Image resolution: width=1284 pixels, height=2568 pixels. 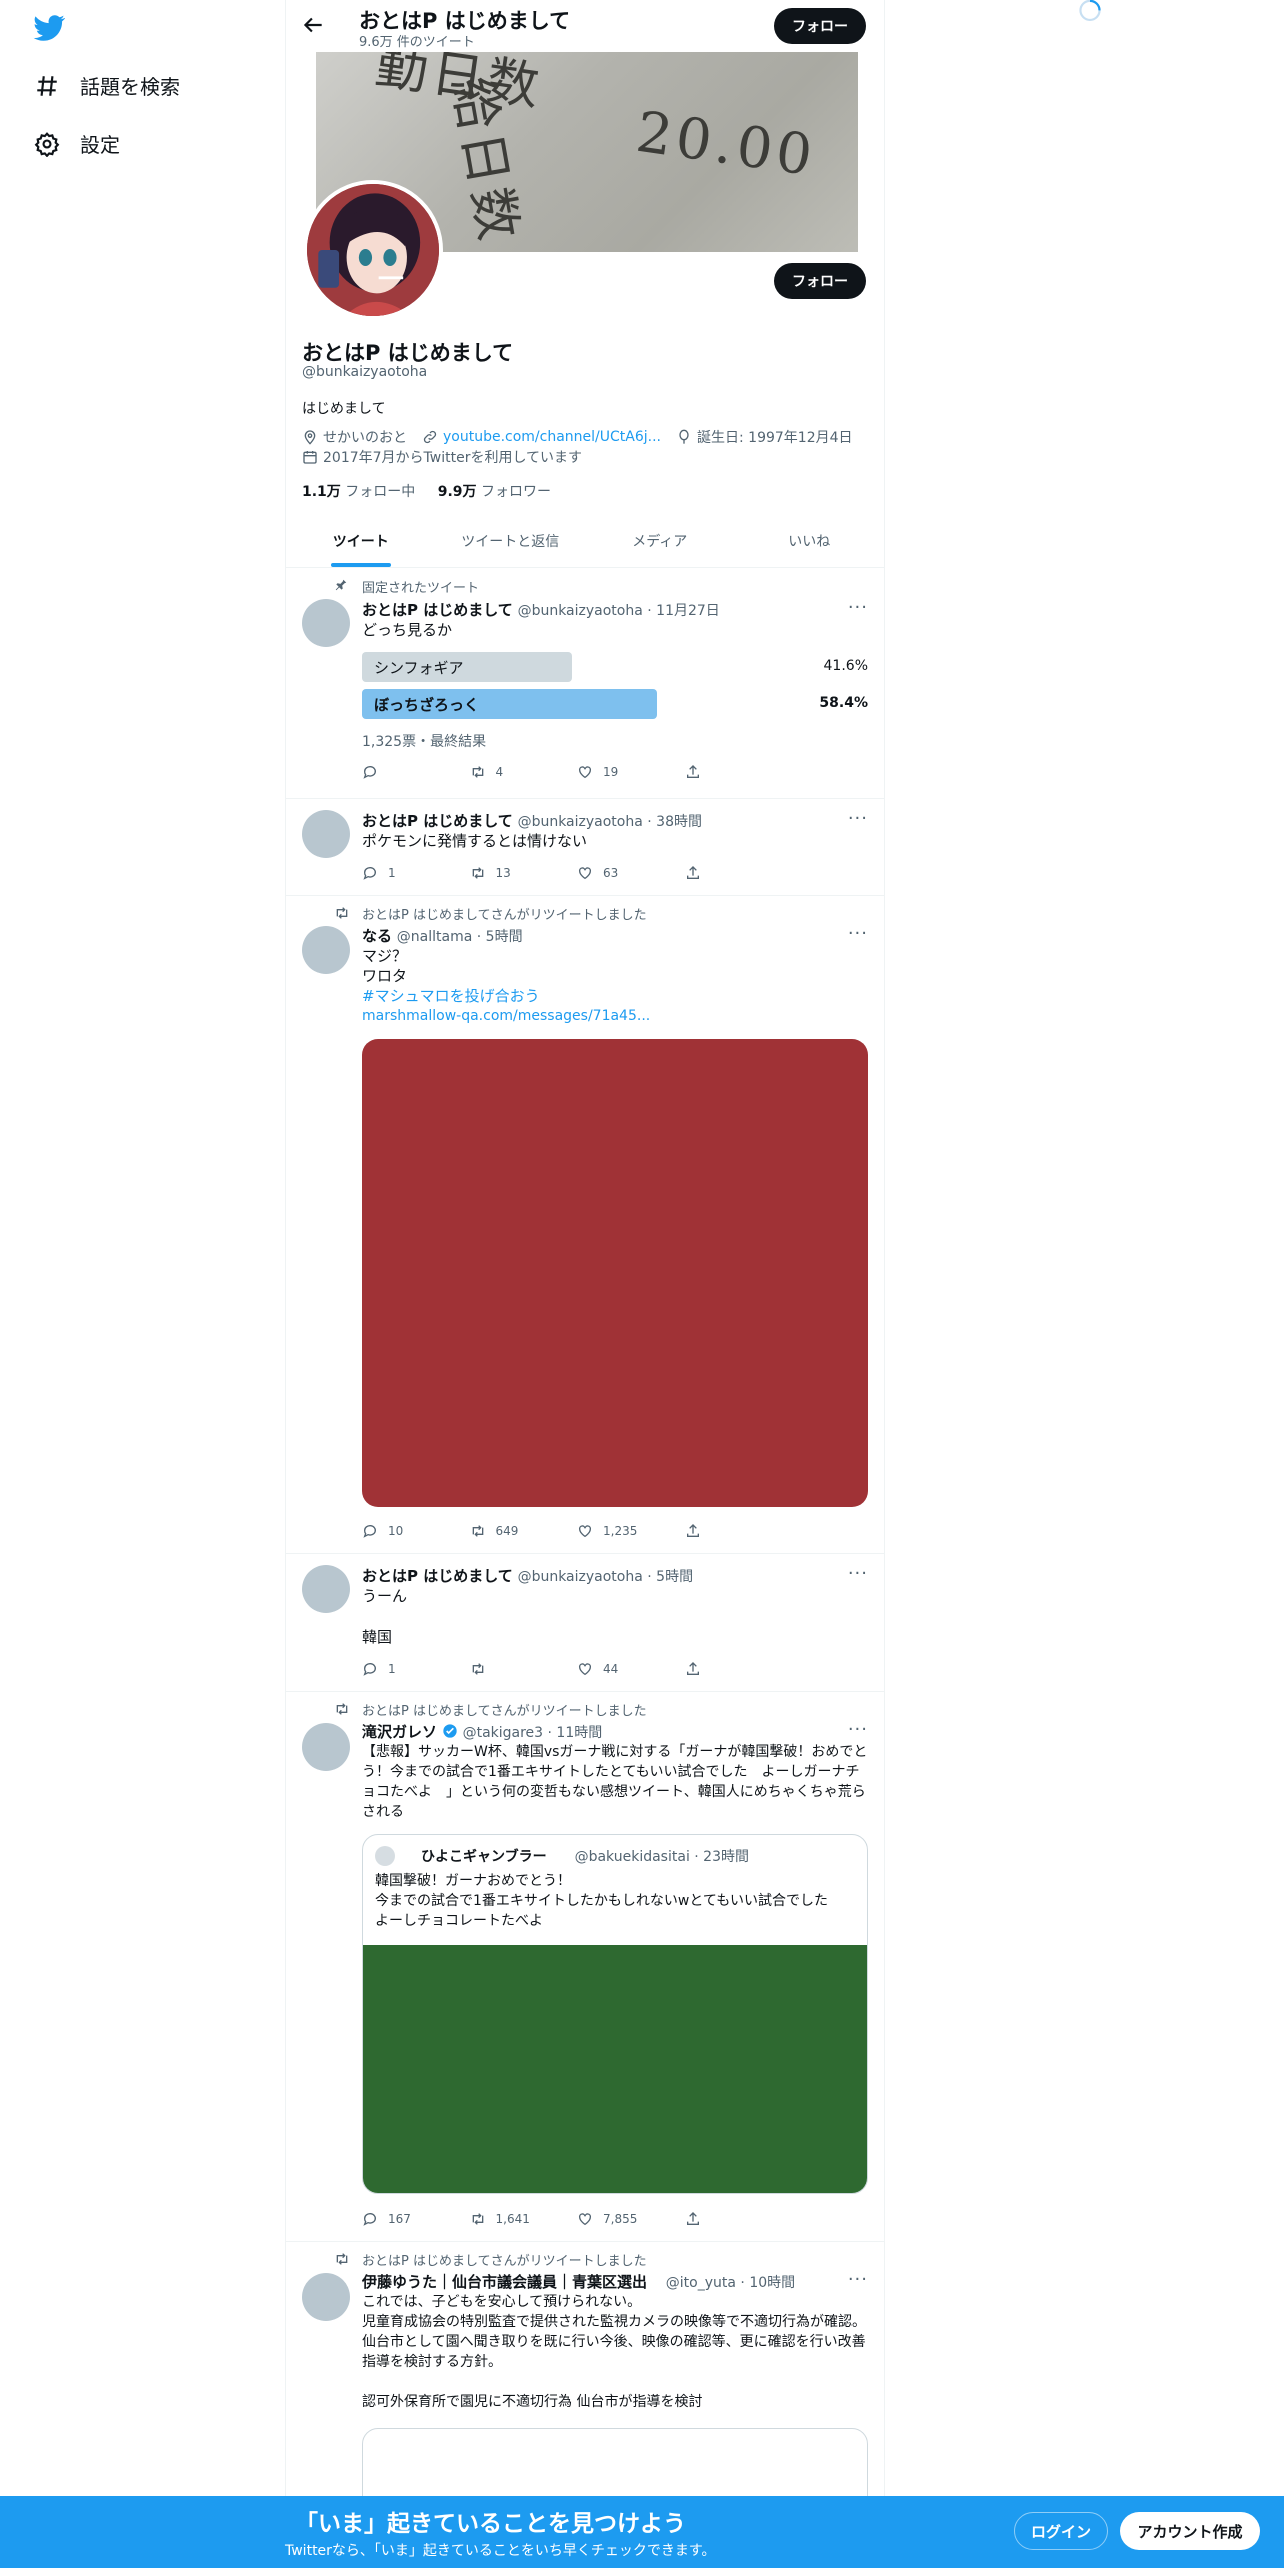 I want to click on like-button: 1,235, so click(x=631, y=1531).